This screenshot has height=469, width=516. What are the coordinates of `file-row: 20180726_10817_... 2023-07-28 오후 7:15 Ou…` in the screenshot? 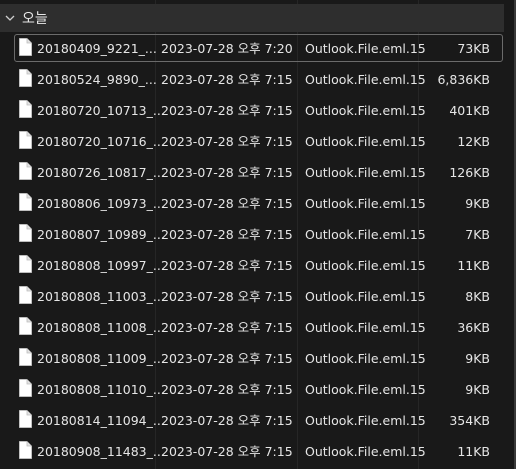 It's located at (252, 172).